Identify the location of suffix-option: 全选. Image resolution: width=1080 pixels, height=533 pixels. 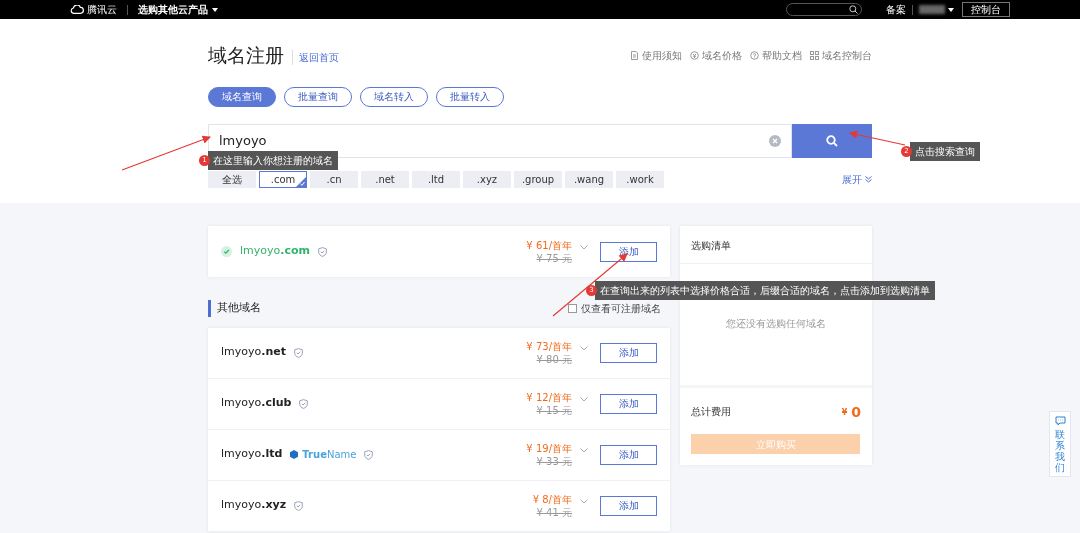
(232, 179).